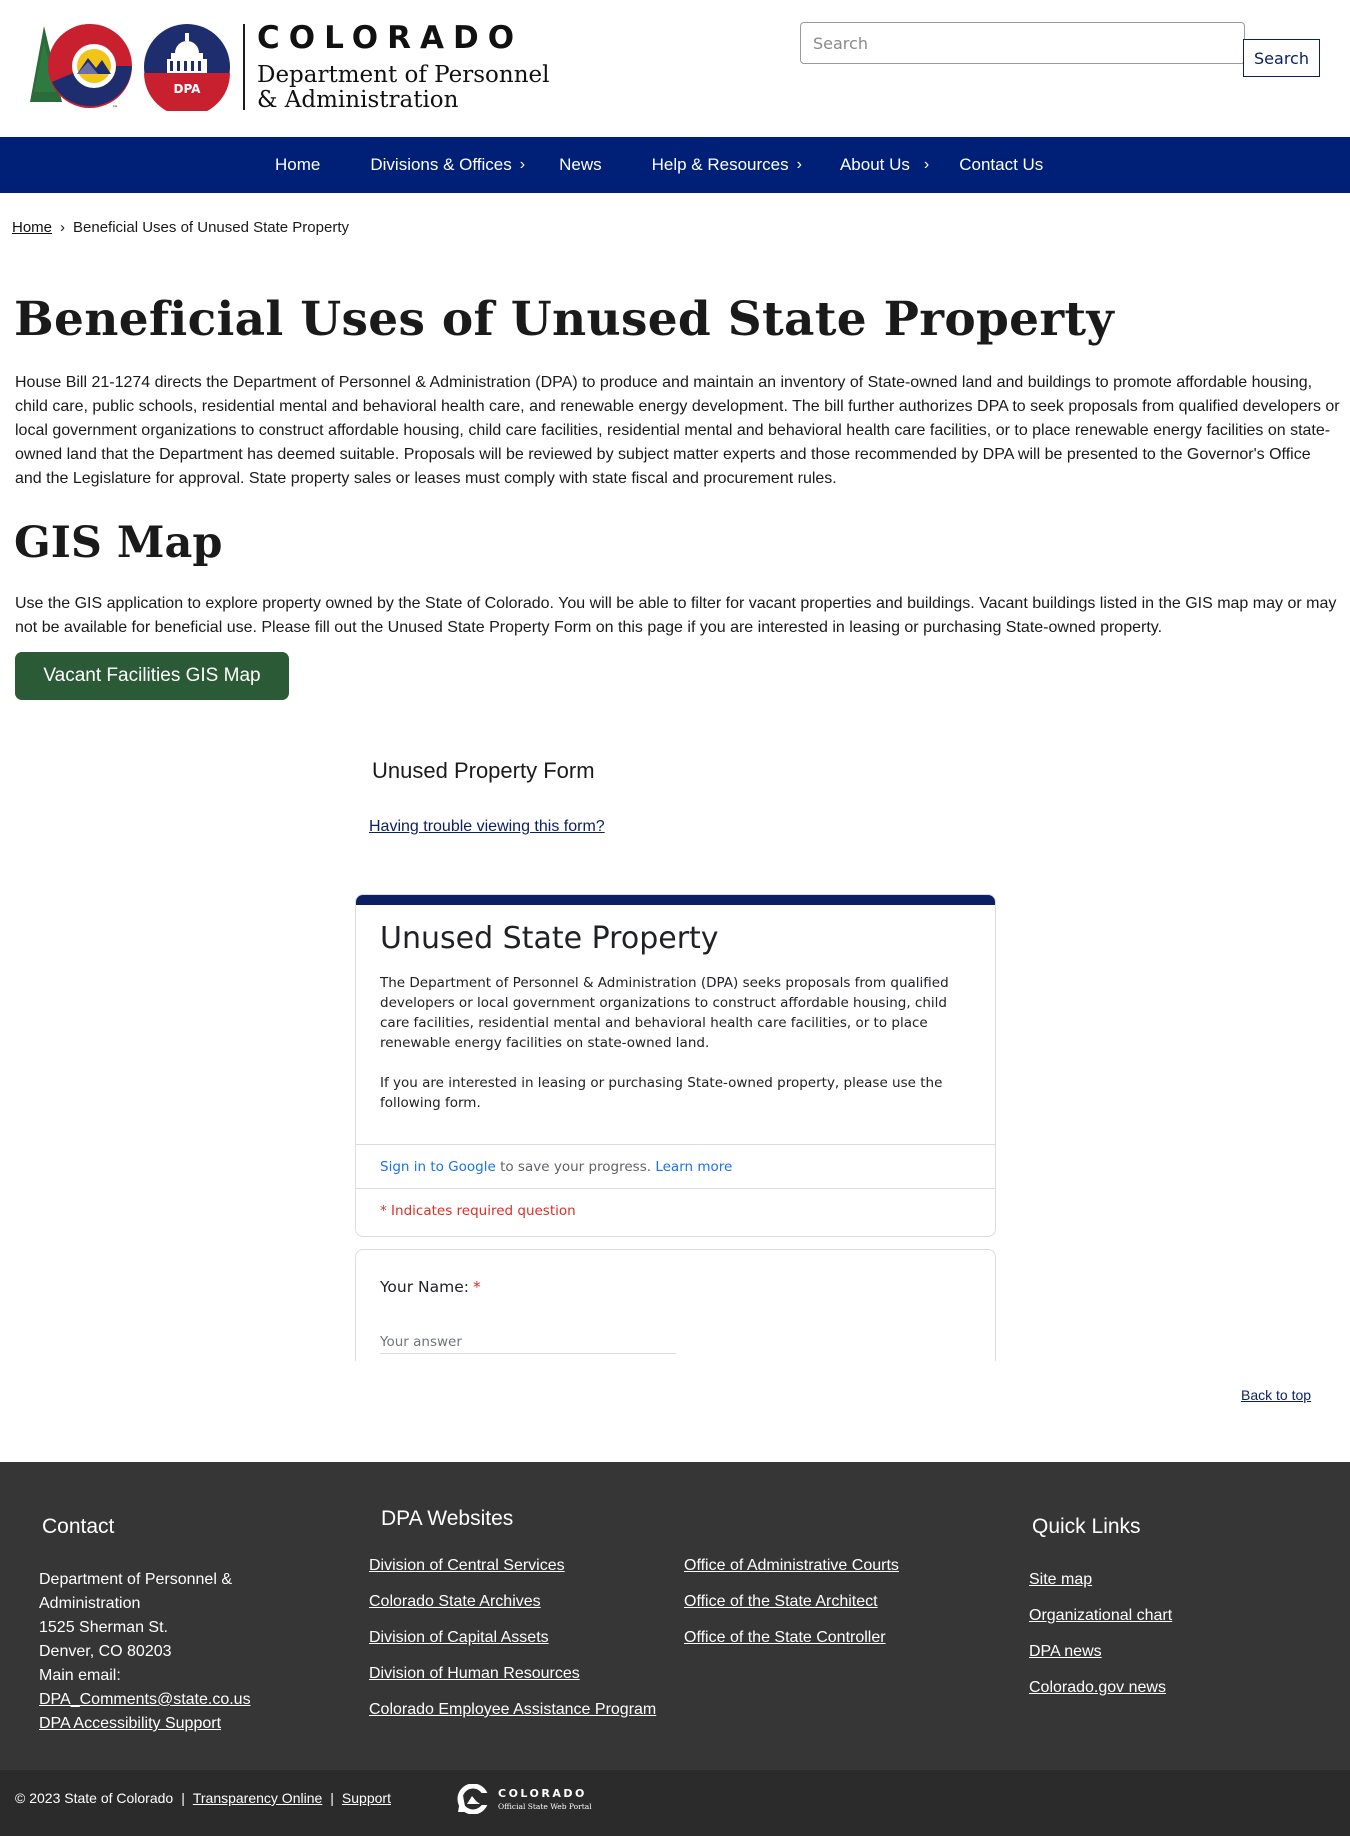  Describe the element at coordinates (257, 1798) in the screenshot. I see `transparency-online-link: Transparency Online` at that location.